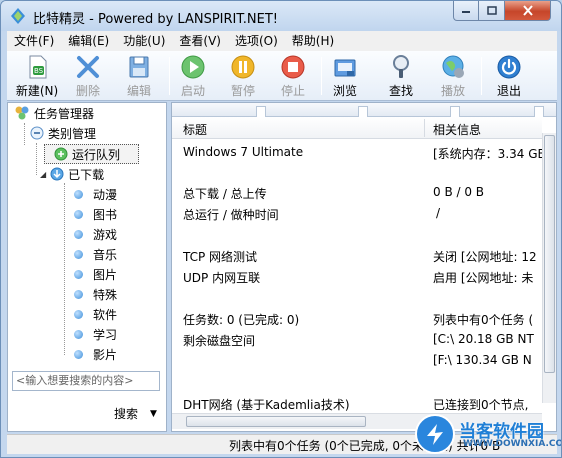 The width and height of the screenshot is (562, 458). Describe the element at coordinates (241, 320) in the screenshot. I see `row-key: 任务数: 0 (已完成: 0)` at that location.